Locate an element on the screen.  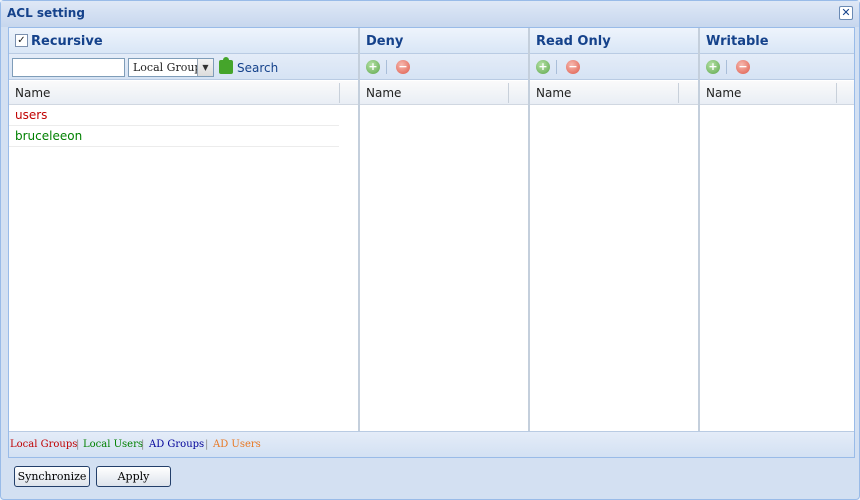
writable-toolbar: + − is located at coordinates (777, 67).